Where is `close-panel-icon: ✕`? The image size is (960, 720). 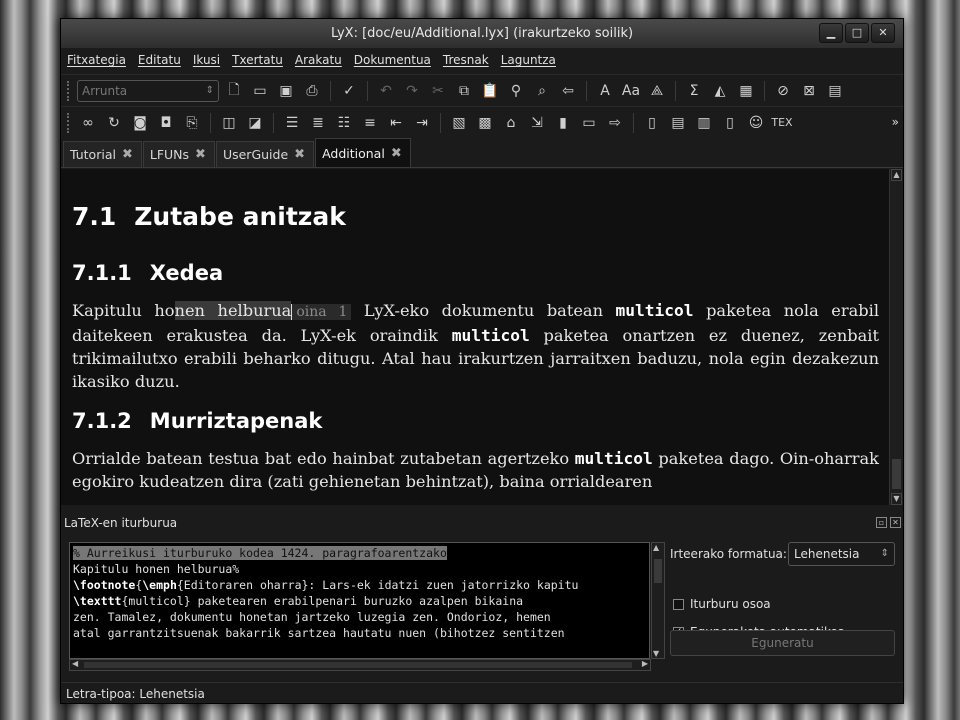 close-panel-icon: ✕ is located at coordinates (895, 522).